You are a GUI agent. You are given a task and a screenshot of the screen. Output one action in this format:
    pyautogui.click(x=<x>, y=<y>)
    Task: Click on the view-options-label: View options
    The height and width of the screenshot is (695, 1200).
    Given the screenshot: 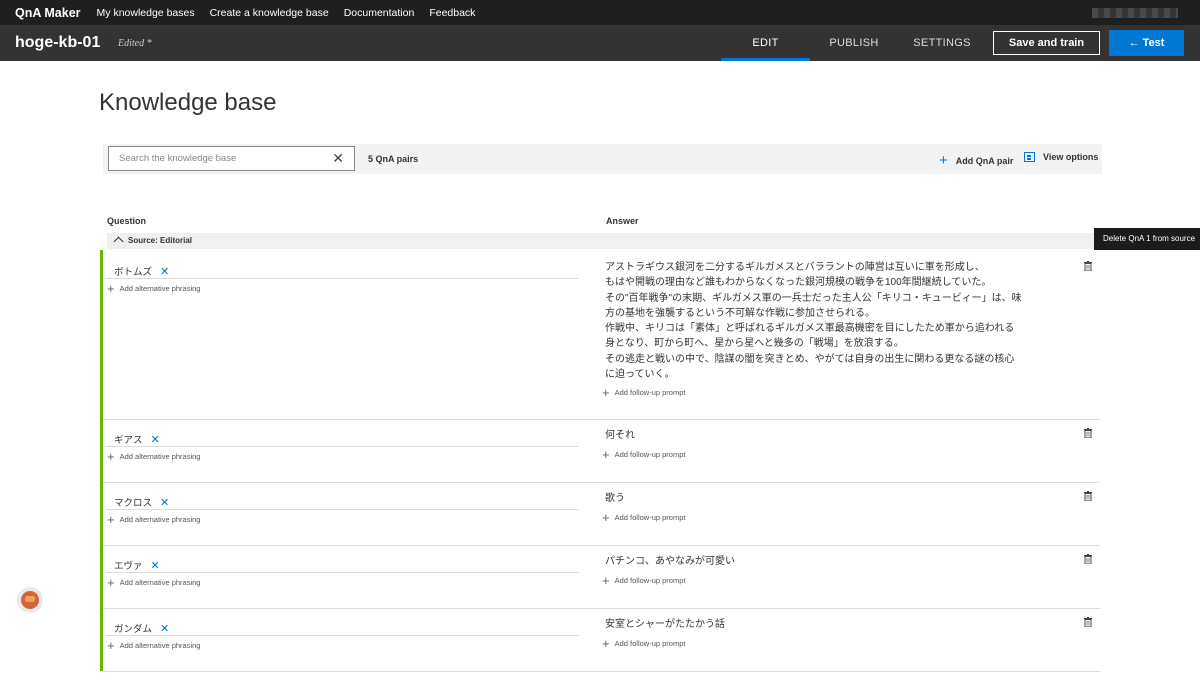 What is the action you would take?
    pyautogui.click(x=1071, y=157)
    